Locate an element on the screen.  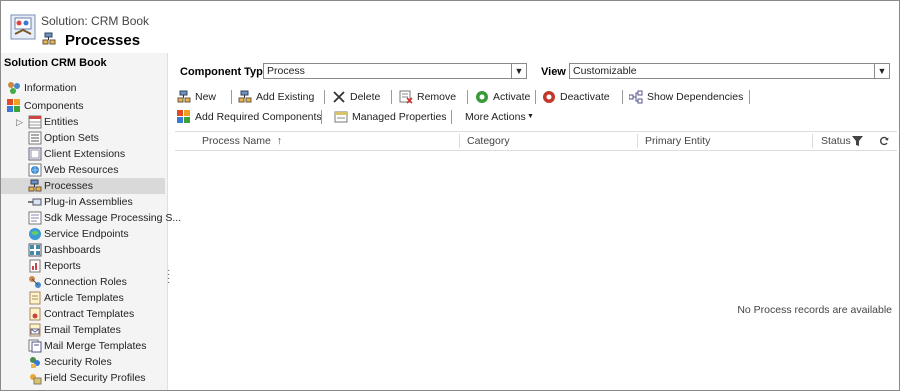
sidebar-item-entities: ▷ Entities is located at coordinates (84, 122).